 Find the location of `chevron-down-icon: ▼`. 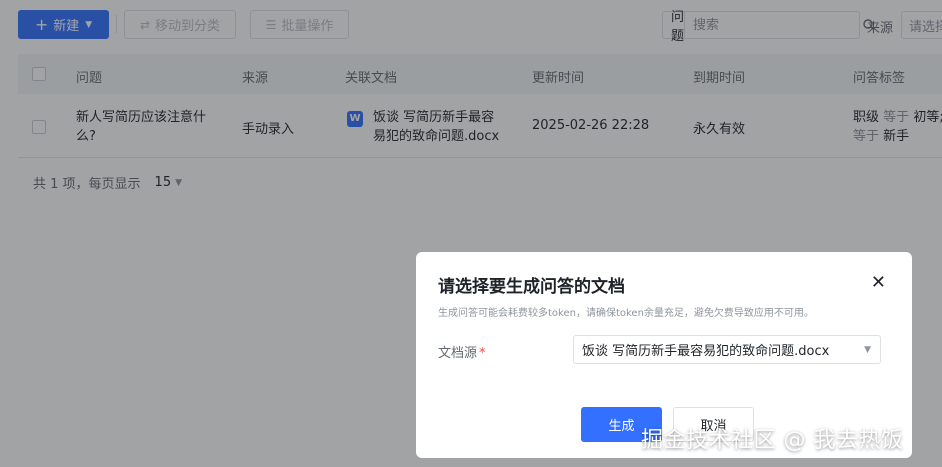

chevron-down-icon: ▼ is located at coordinates (867, 350).